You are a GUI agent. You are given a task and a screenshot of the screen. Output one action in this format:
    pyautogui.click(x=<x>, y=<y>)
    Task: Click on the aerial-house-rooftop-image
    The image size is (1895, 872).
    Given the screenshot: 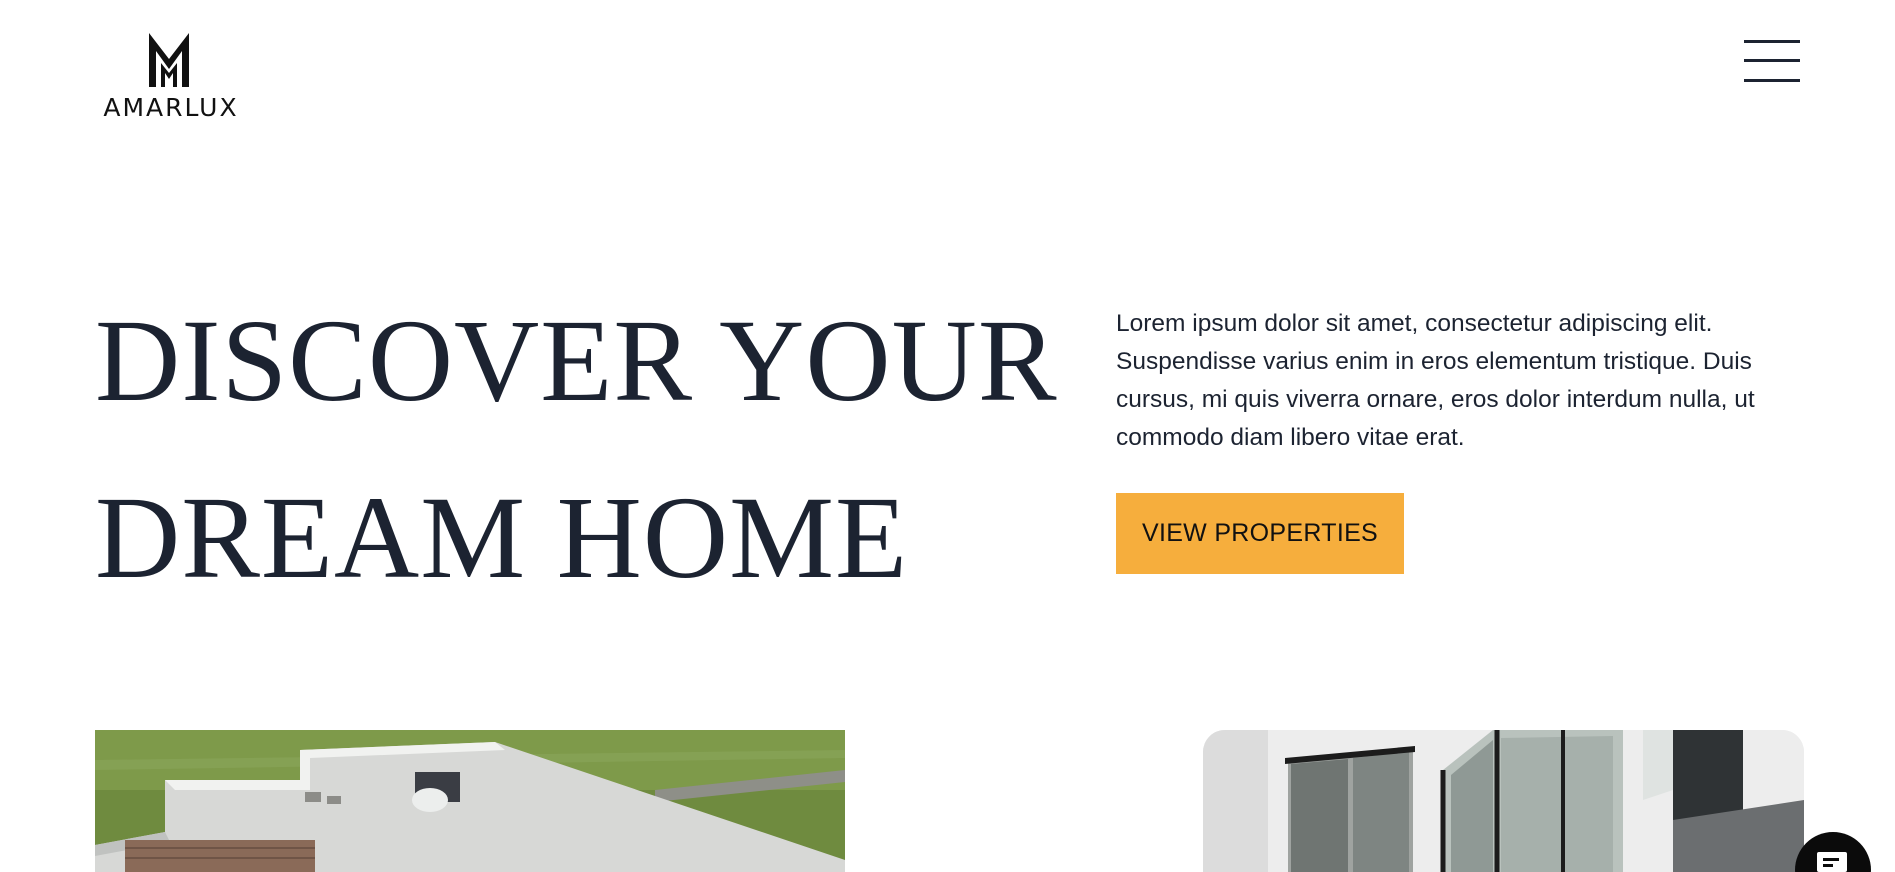 What is the action you would take?
    pyautogui.click(x=470, y=801)
    